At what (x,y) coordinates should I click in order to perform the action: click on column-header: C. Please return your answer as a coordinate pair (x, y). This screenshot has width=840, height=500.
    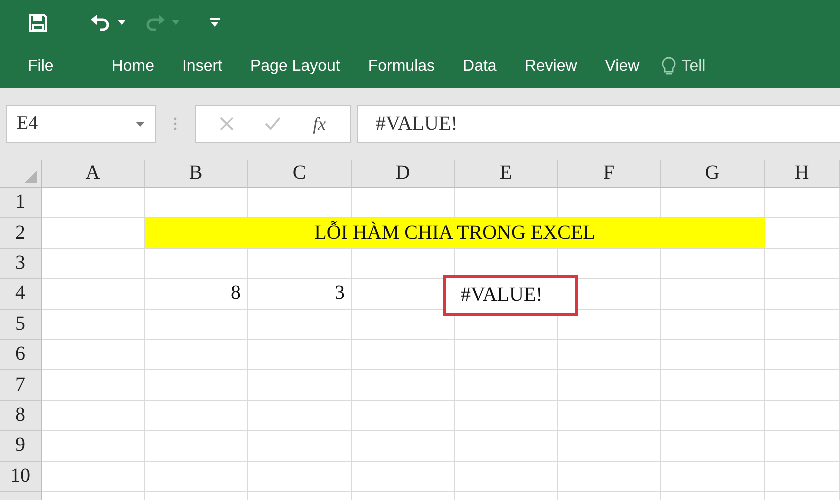
    Looking at the image, I should click on (300, 174).